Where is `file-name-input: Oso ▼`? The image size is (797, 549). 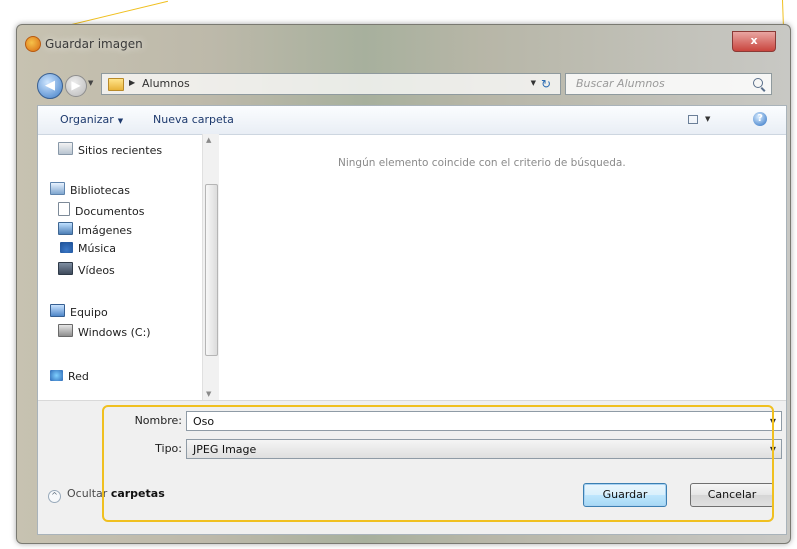
file-name-input: Oso ▼ is located at coordinates (484, 421).